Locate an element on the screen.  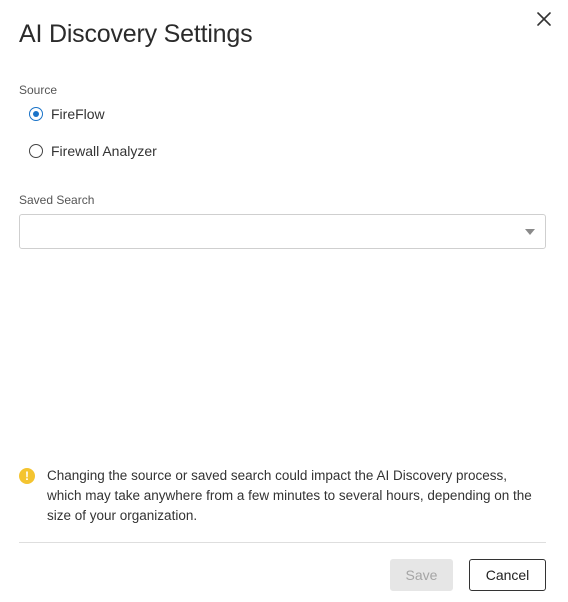
radio-unchecked-icon is located at coordinates (36, 151).